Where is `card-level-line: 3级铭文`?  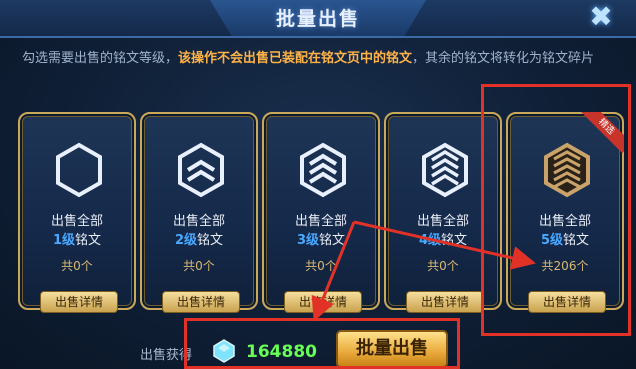 card-level-line: 3级铭文 is located at coordinates (321, 238).